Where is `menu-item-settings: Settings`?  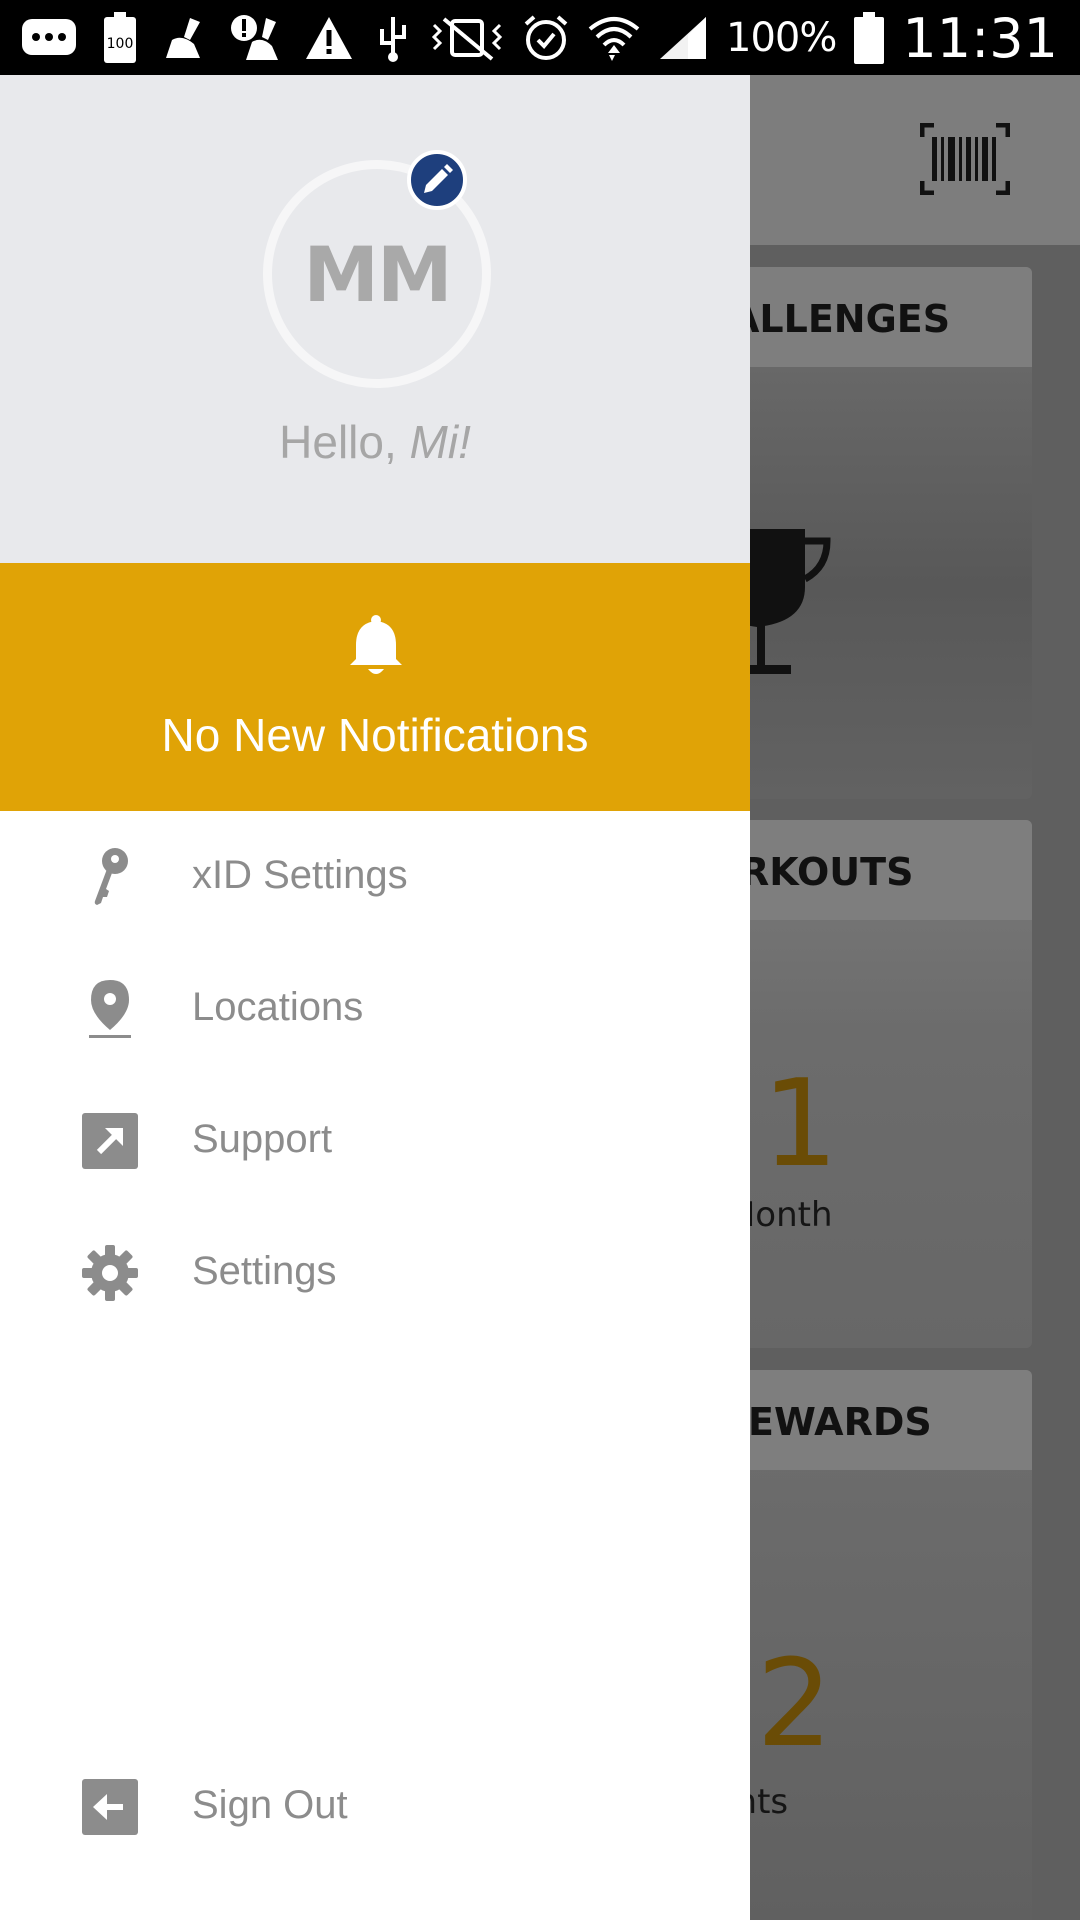
menu-item-settings: Settings is located at coordinates (375, 1271).